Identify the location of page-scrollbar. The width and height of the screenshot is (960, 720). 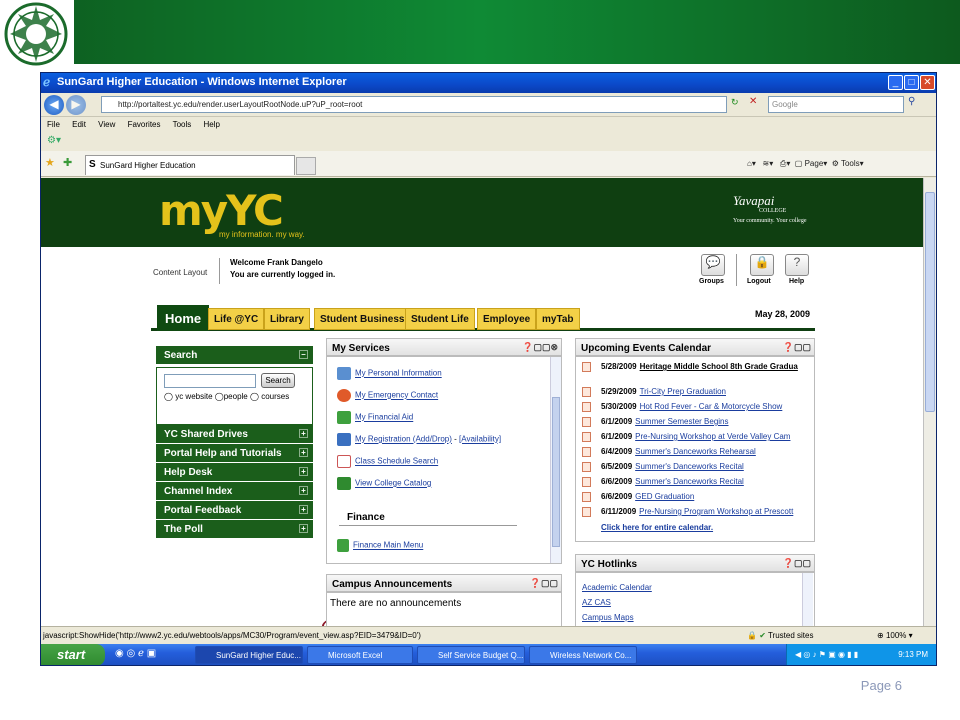
(929, 402).